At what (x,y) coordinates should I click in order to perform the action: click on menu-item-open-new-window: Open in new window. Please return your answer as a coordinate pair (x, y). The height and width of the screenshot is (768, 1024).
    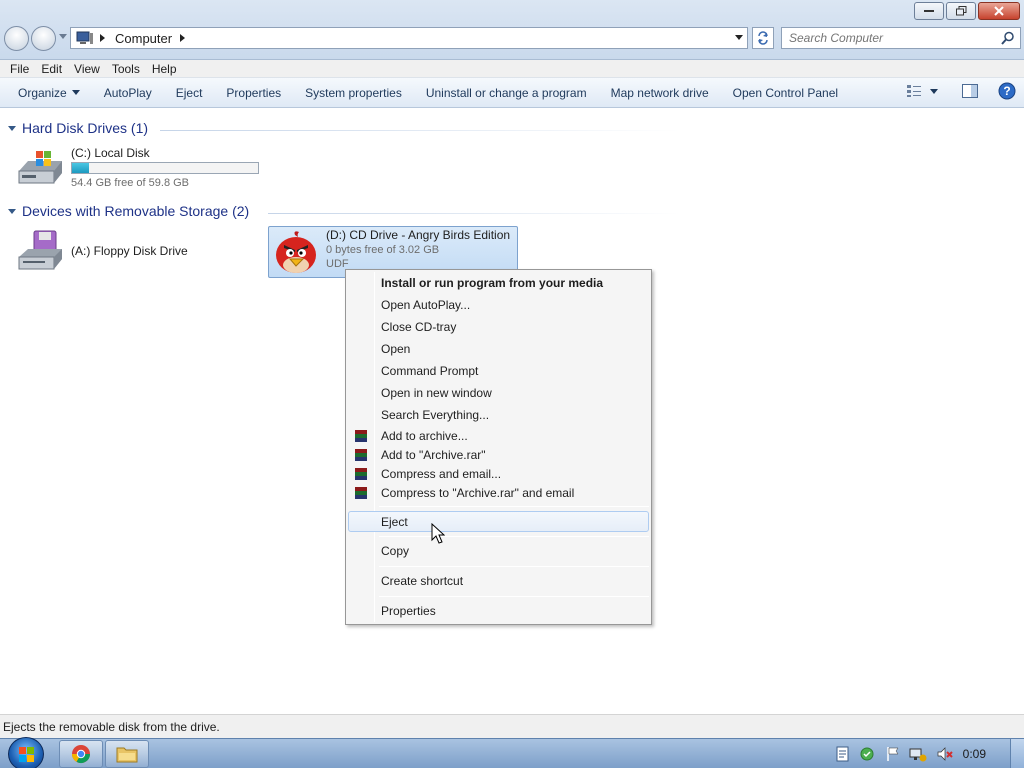
    Looking at the image, I should click on (498, 393).